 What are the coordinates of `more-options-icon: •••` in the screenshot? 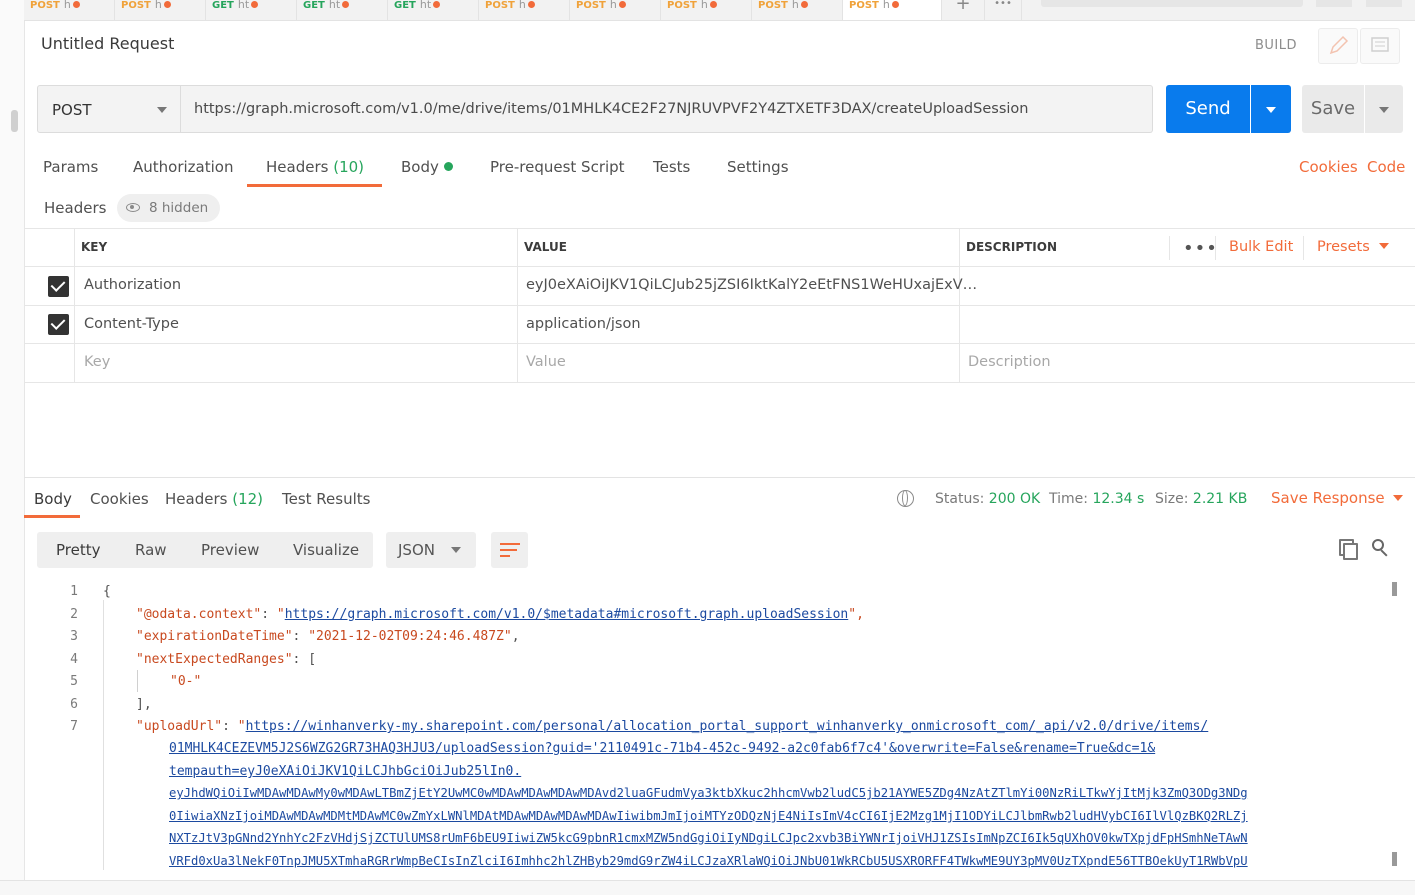 It's located at (1200, 248).